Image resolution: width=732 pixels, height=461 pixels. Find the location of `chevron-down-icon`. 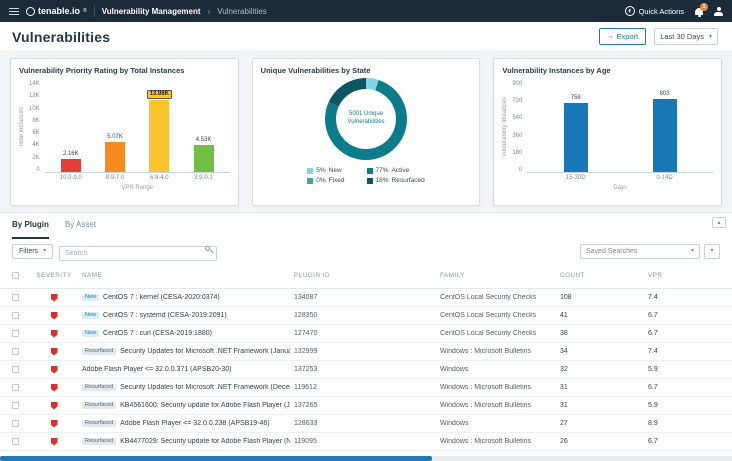

chevron-down-icon is located at coordinates (711, 251).